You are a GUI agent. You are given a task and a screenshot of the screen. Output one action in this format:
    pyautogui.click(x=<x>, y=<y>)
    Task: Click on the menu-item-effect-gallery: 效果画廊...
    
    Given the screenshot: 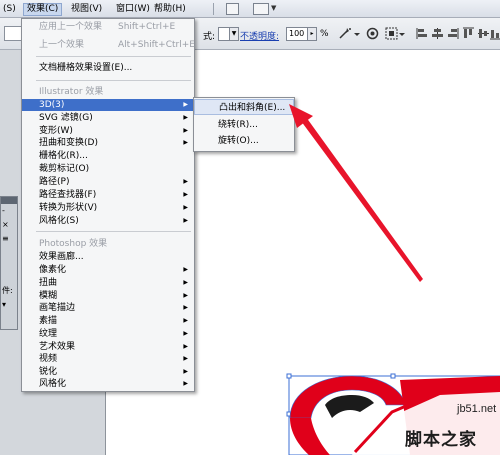 What is the action you would take?
    pyautogui.click(x=108, y=257)
    